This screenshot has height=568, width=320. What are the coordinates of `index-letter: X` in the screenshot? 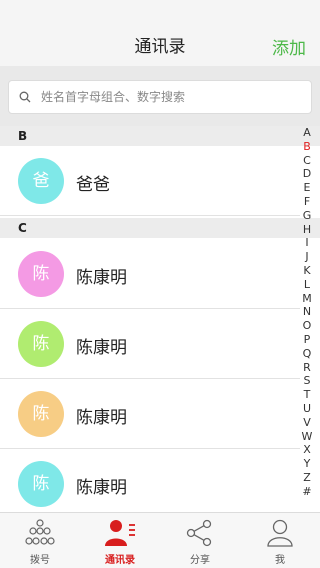 It's located at (307, 450).